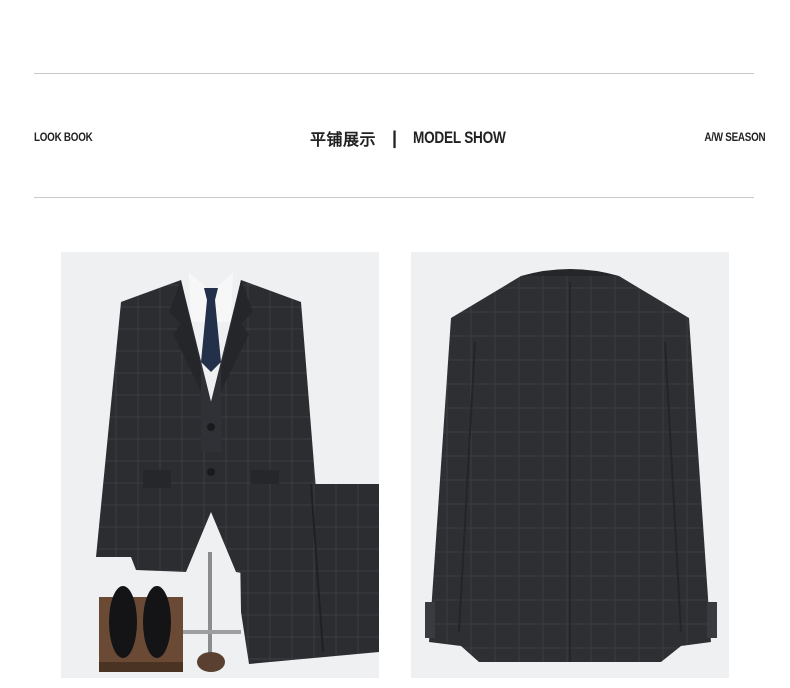 The width and height of the screenshot is (790, 688). What do you see at coordinates (343, 139) in the screenshot?
I see `title-chinese: 平铺展示` at bounding box center [343, 139].